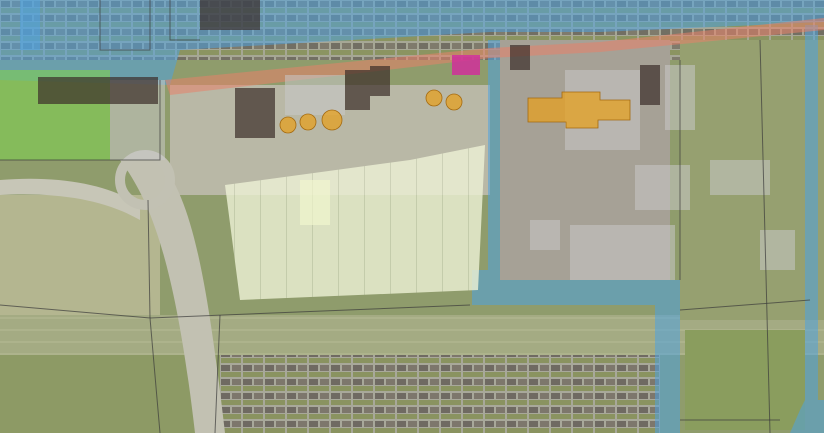 This screenshot has width=824, height=433. What do you see at coordinates (30, 25) in the screenshot?
I see `water-canal-west` at bounding box center [30, 25].